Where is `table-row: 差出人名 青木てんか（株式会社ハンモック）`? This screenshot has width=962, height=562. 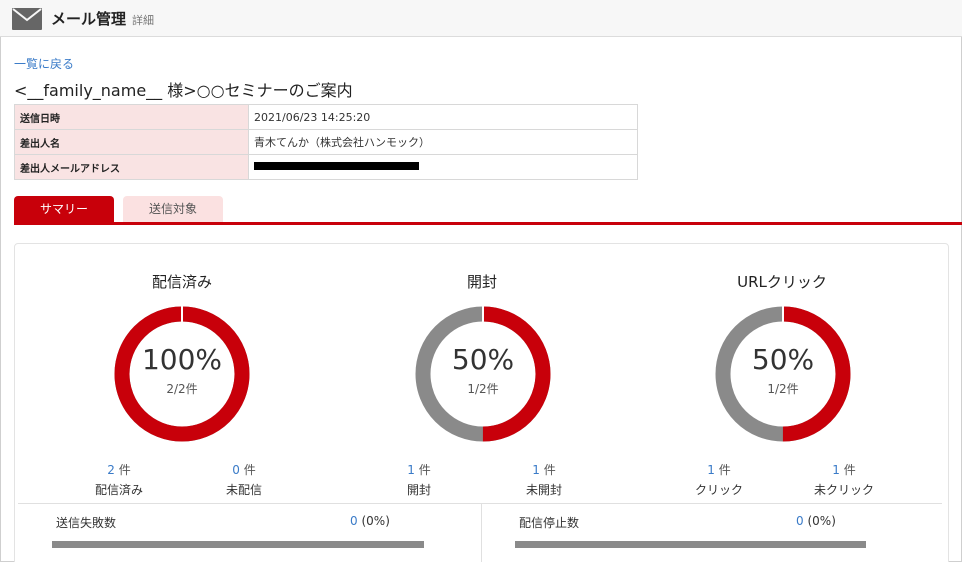
table-row: 差出人名 青木てんか（株式会社ハンモック） is located at coordinates (326, 142).